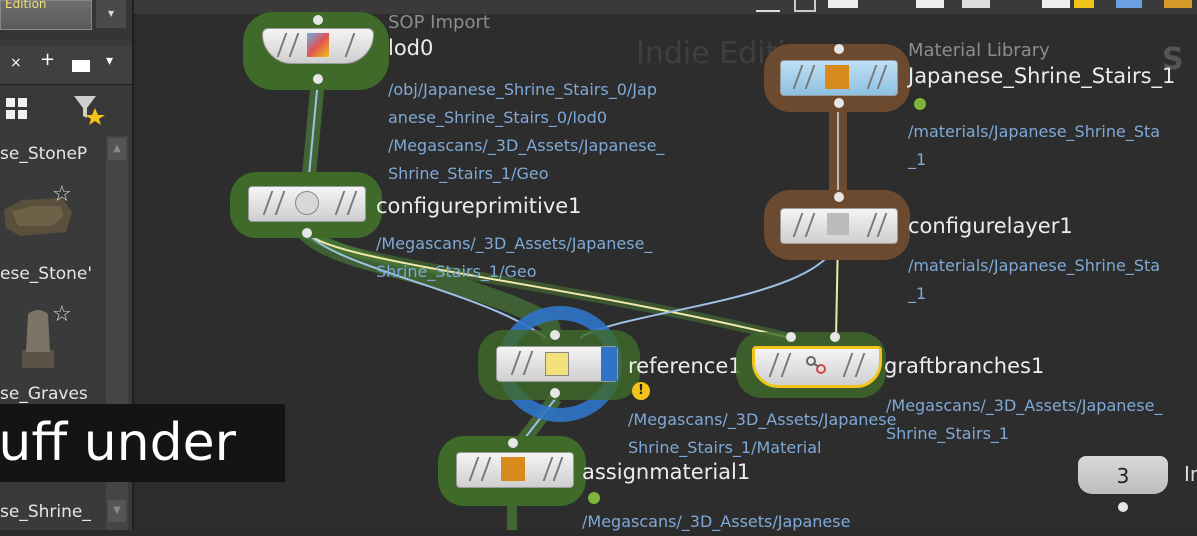 The image size is (1197, 536). Describe the element at coordinates (990, 226) in the screenshot. I see `configurelayer1-label: configurelayer1` at that location.